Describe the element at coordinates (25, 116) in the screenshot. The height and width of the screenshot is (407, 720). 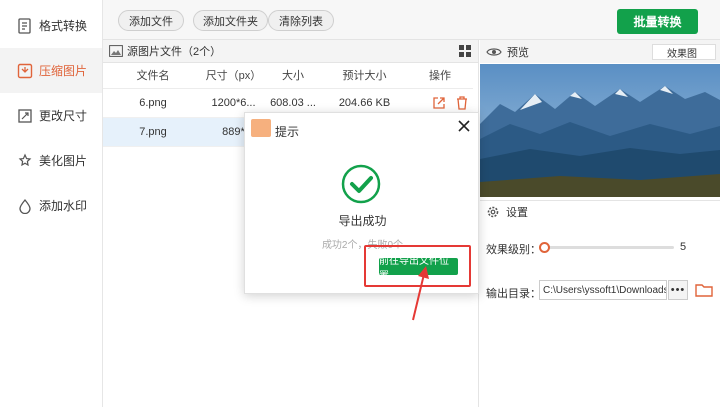
I see `resize-icon` at that location.